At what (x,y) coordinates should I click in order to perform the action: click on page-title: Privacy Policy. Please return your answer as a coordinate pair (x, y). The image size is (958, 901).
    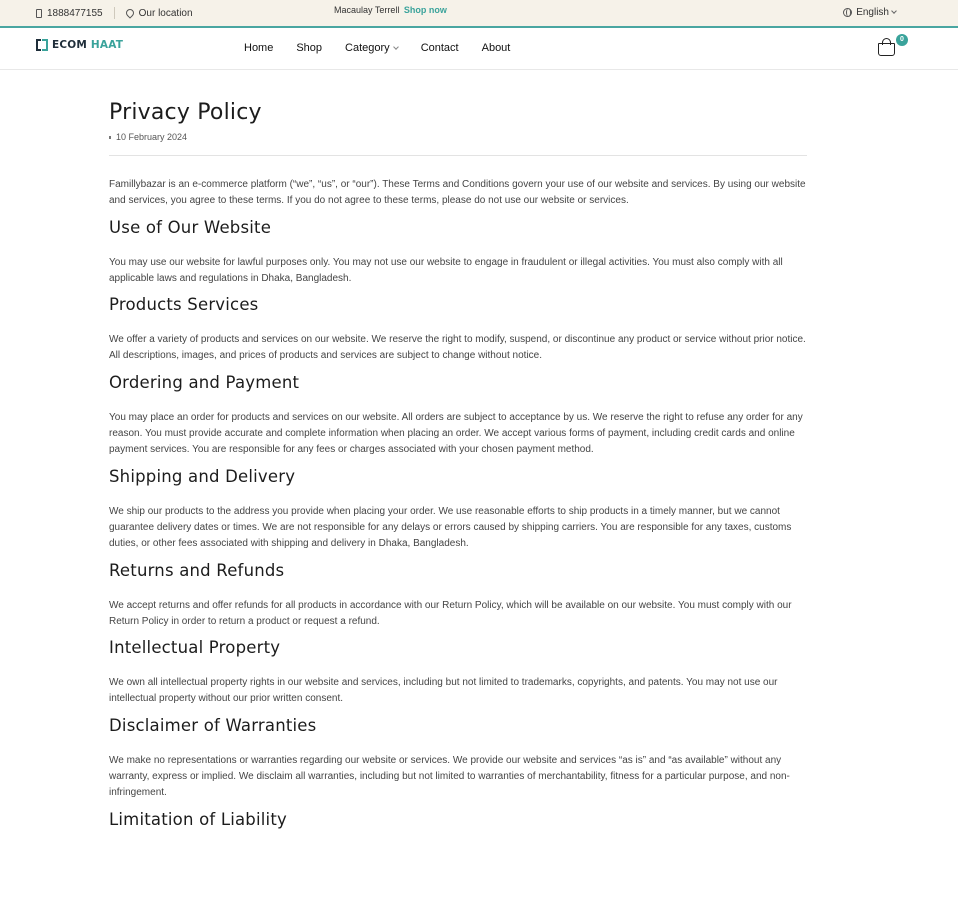
    Looking at the image, I should click on (185, 112).